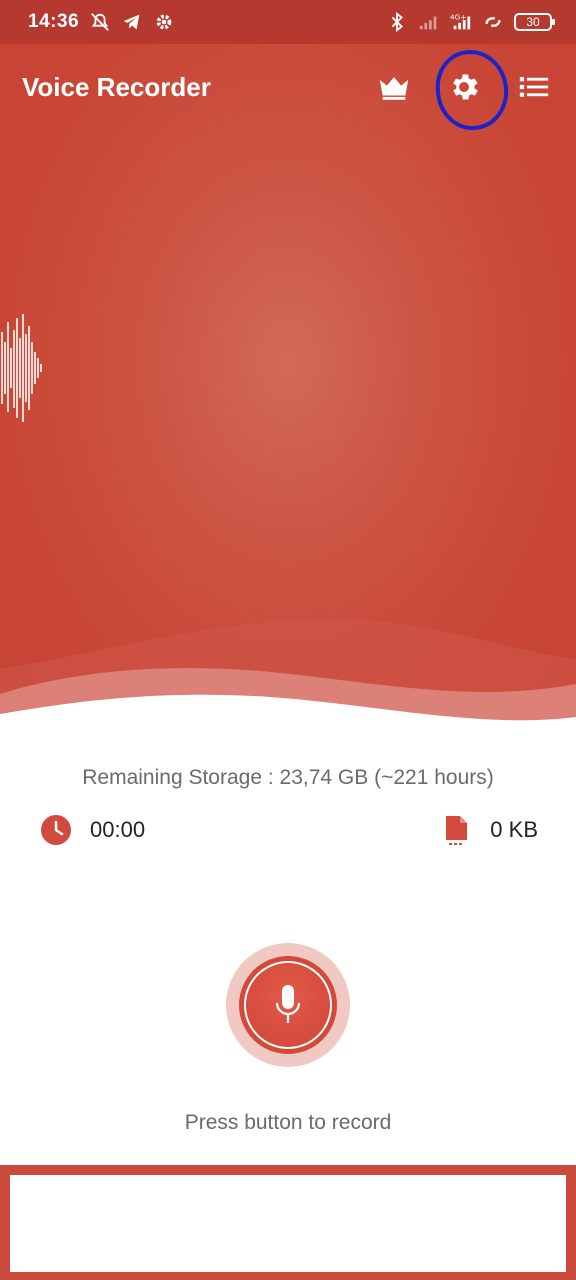 The width and height of the screenshot is (576, 1280). I want to click on status-time: 14:36, so click(54, 21).